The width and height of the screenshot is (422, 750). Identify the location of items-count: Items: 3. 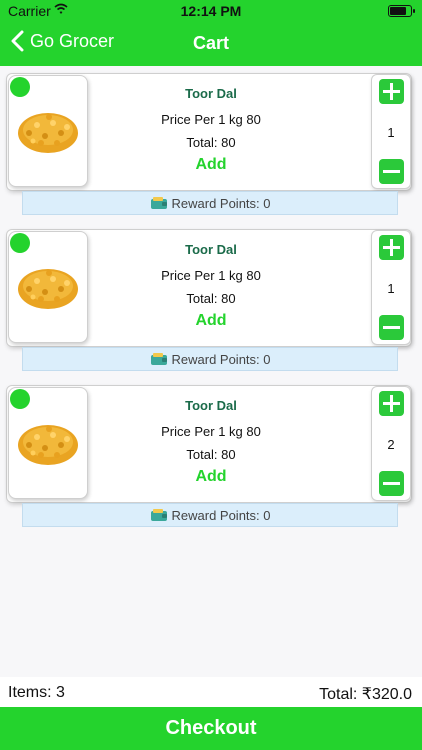
(36, 692).